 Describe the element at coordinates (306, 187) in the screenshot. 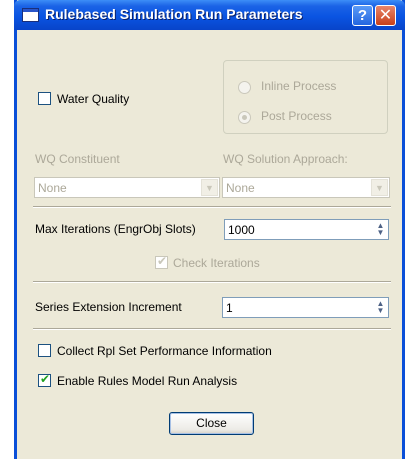

I see `wq-solution-select: None ▼` at that location.